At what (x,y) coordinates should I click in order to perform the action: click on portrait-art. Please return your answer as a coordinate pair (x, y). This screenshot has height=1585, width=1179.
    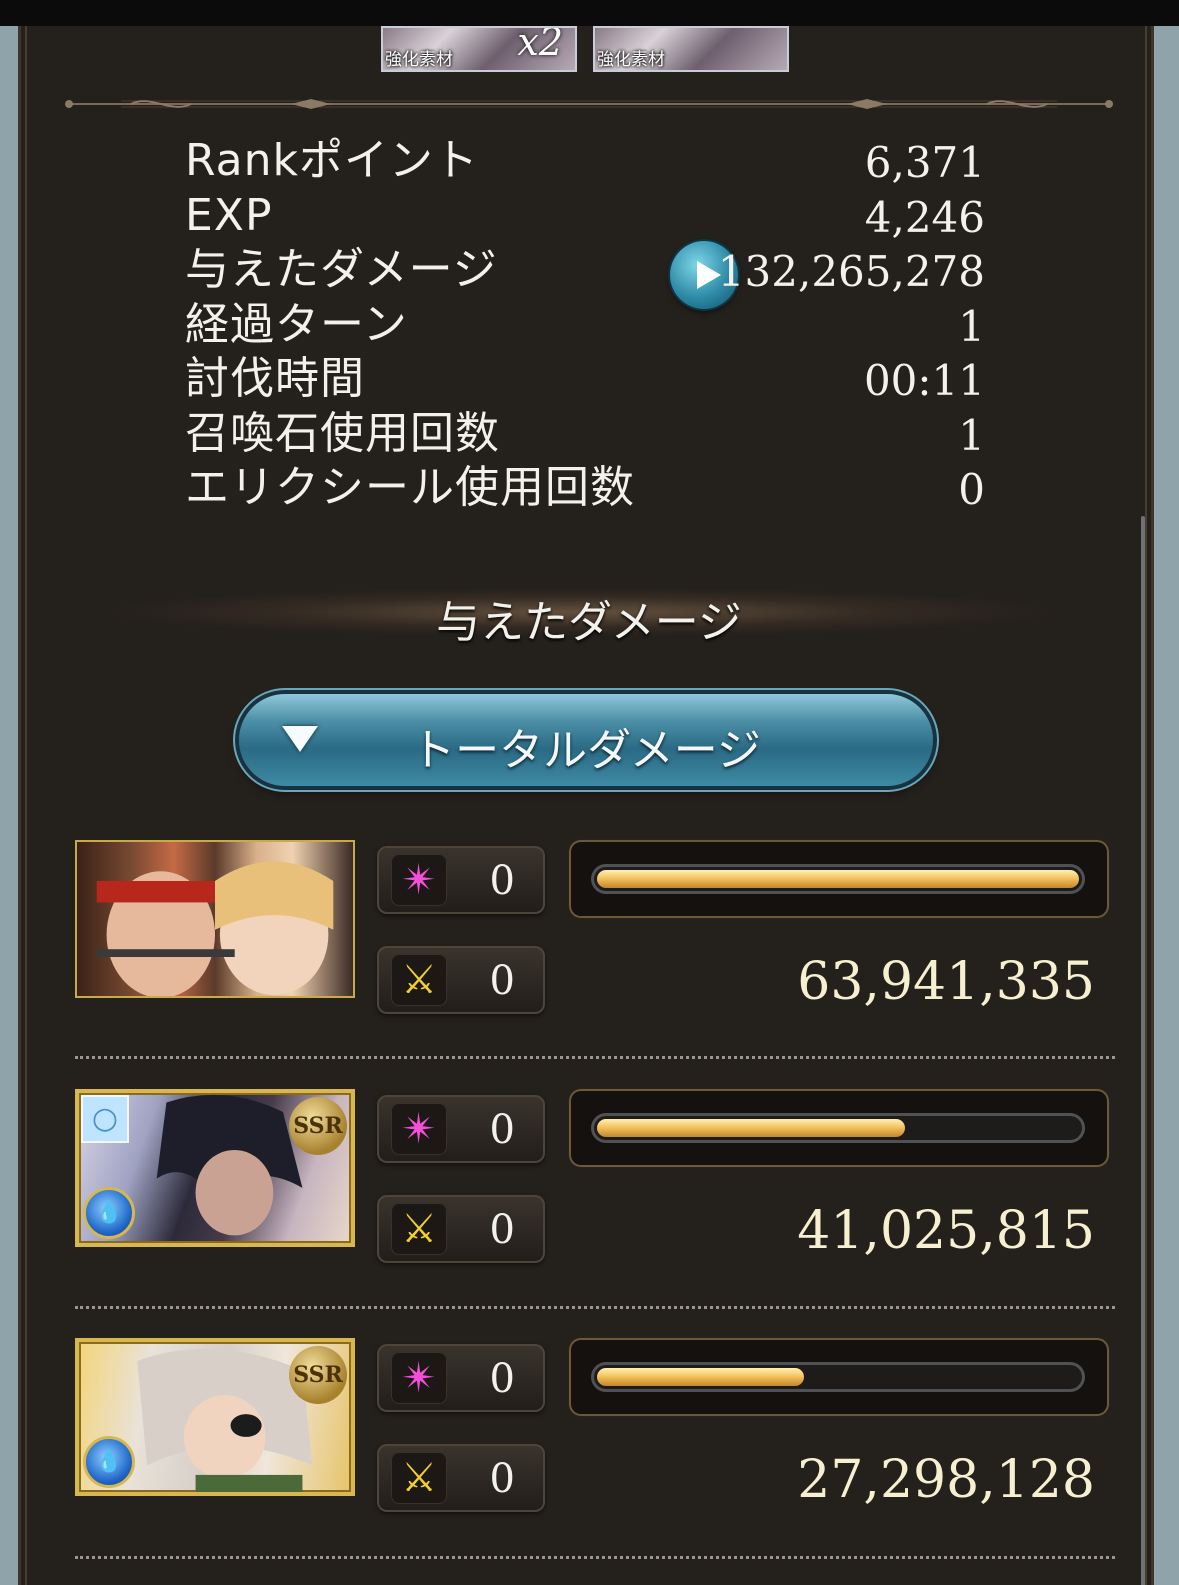
    Looking at the image, I should click on (215, 928).